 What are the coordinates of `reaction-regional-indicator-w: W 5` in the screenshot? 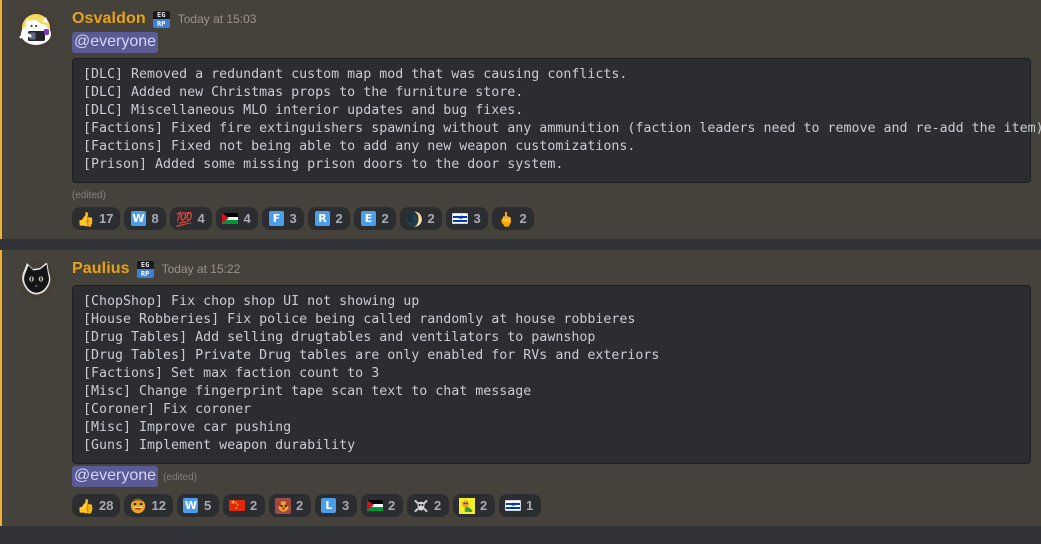 It's located at (197, 505).